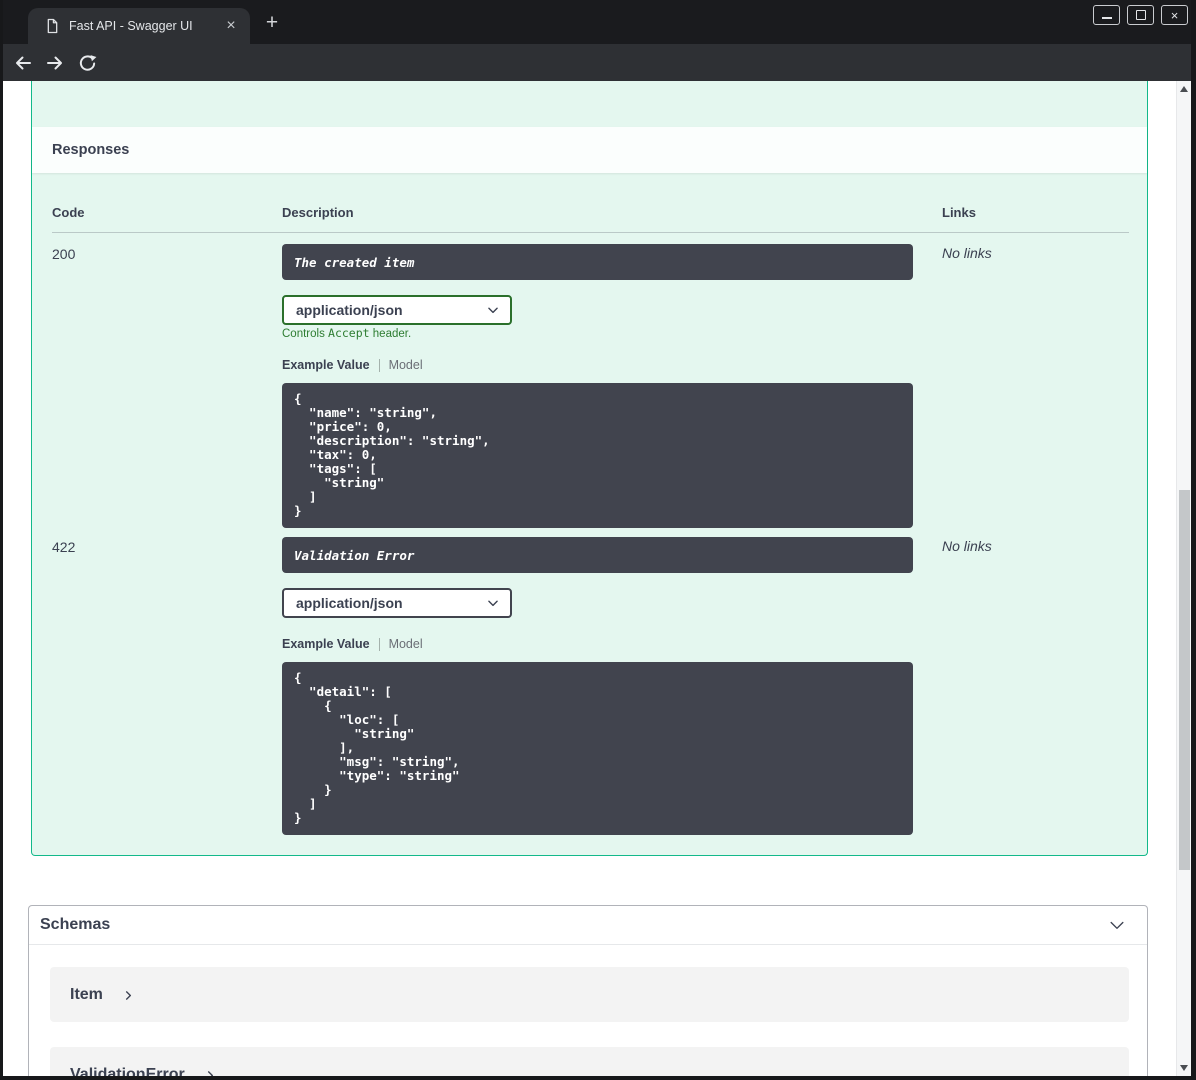  I want to click on media-type-select-200: application/json, so click(397, 310).